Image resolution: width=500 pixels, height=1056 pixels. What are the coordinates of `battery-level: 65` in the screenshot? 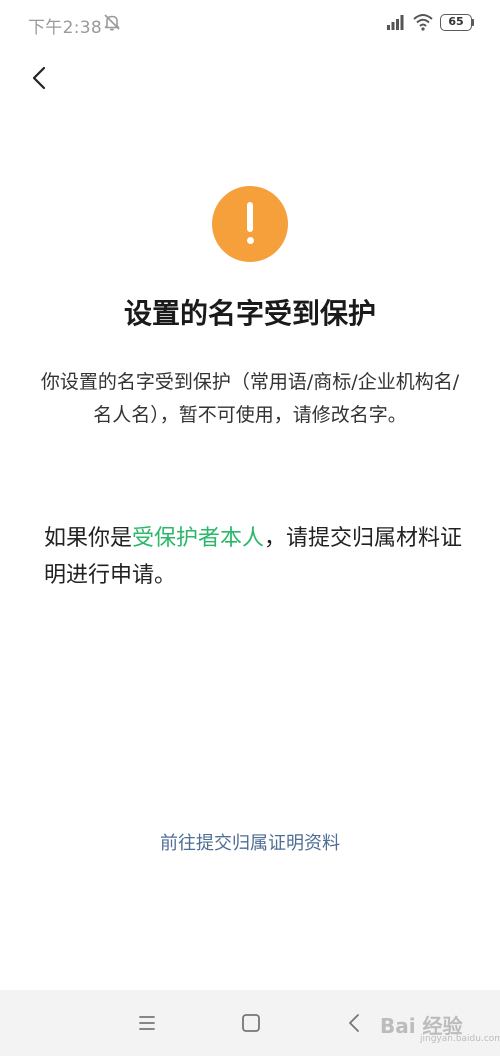 It's located at (456, 21).